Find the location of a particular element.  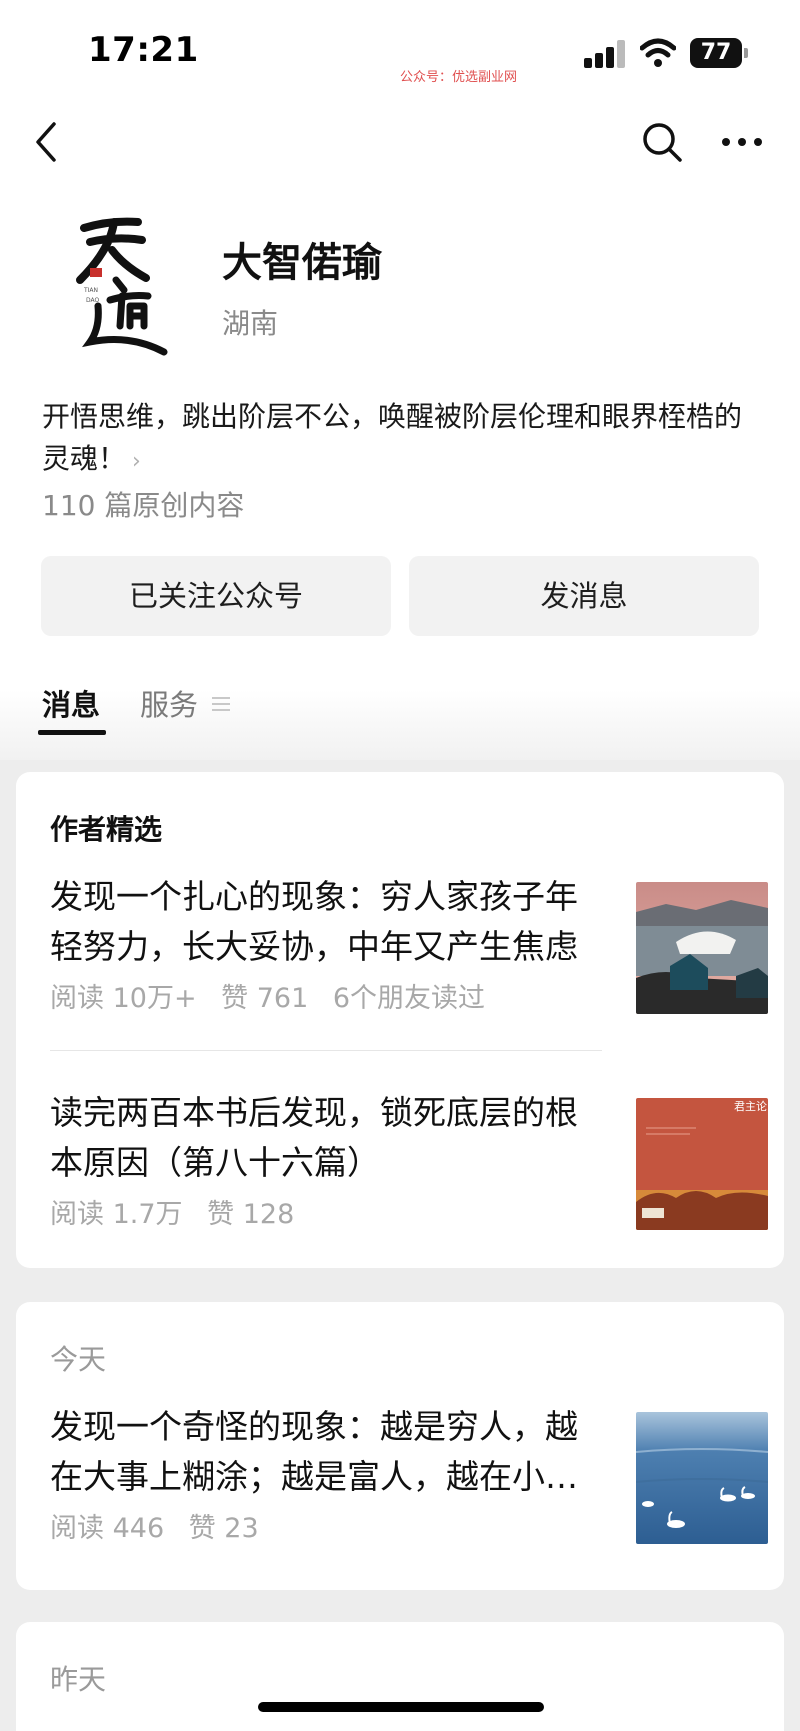

watermark: 公众号：优选副业网 is located at coordinates (459, 77).